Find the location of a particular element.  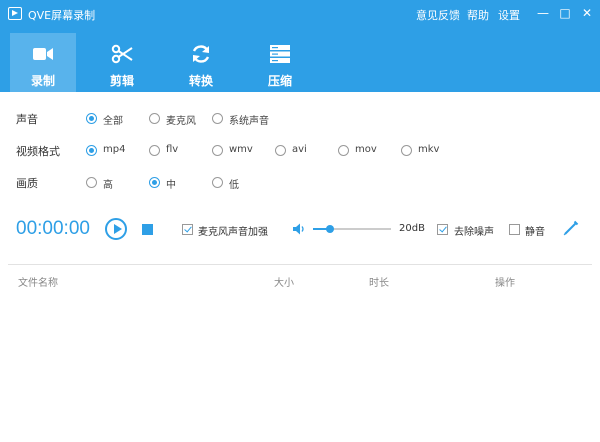

column-actions: 操作 is located at coordinates (505, 283).